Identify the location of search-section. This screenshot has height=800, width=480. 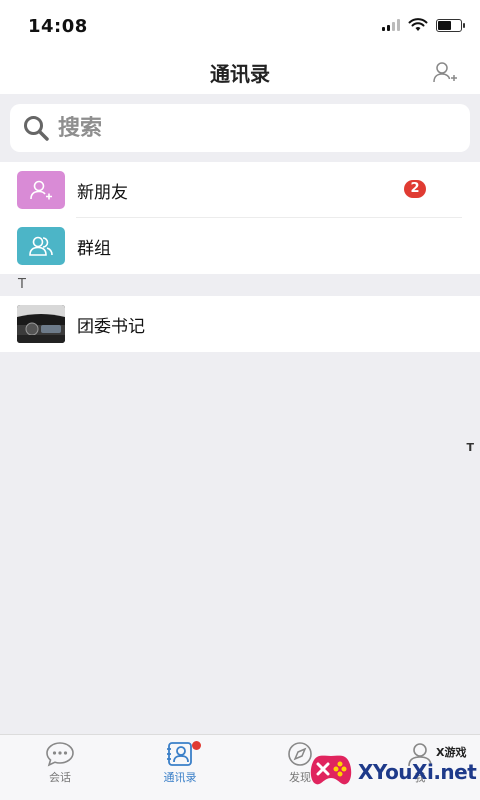
(240, 128).